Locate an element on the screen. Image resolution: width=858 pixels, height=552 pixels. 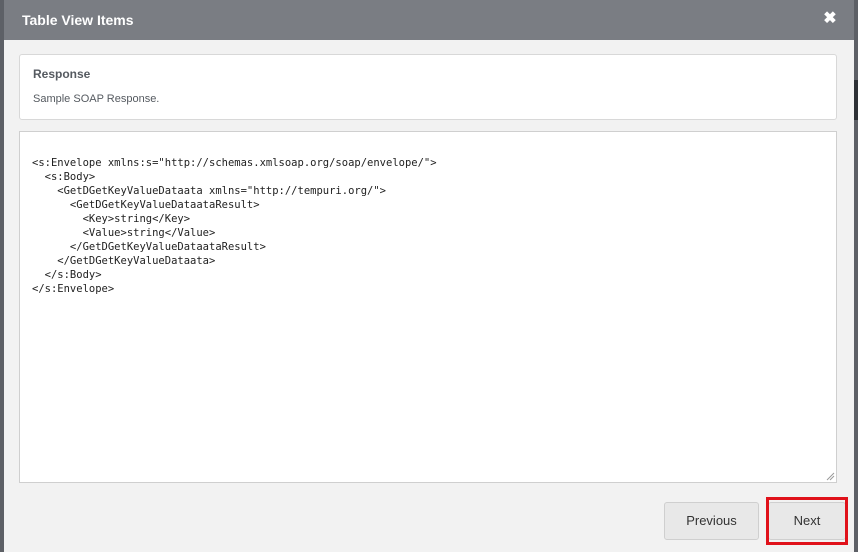
close-icon: ✖ is located at coordinates (830, 19).